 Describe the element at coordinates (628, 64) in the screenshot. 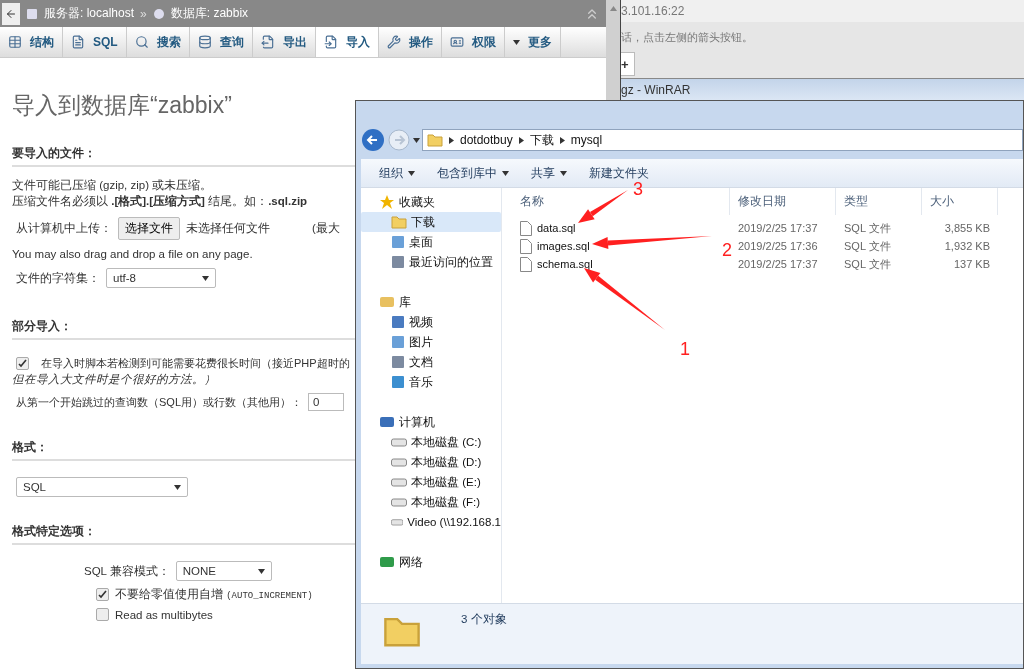

I see `add-tab-button: +` at that location.